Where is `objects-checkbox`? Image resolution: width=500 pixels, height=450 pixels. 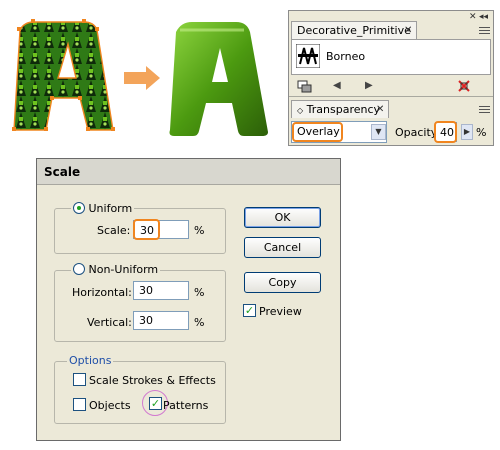 objects-checkbox is located at coordinates (79, 404).